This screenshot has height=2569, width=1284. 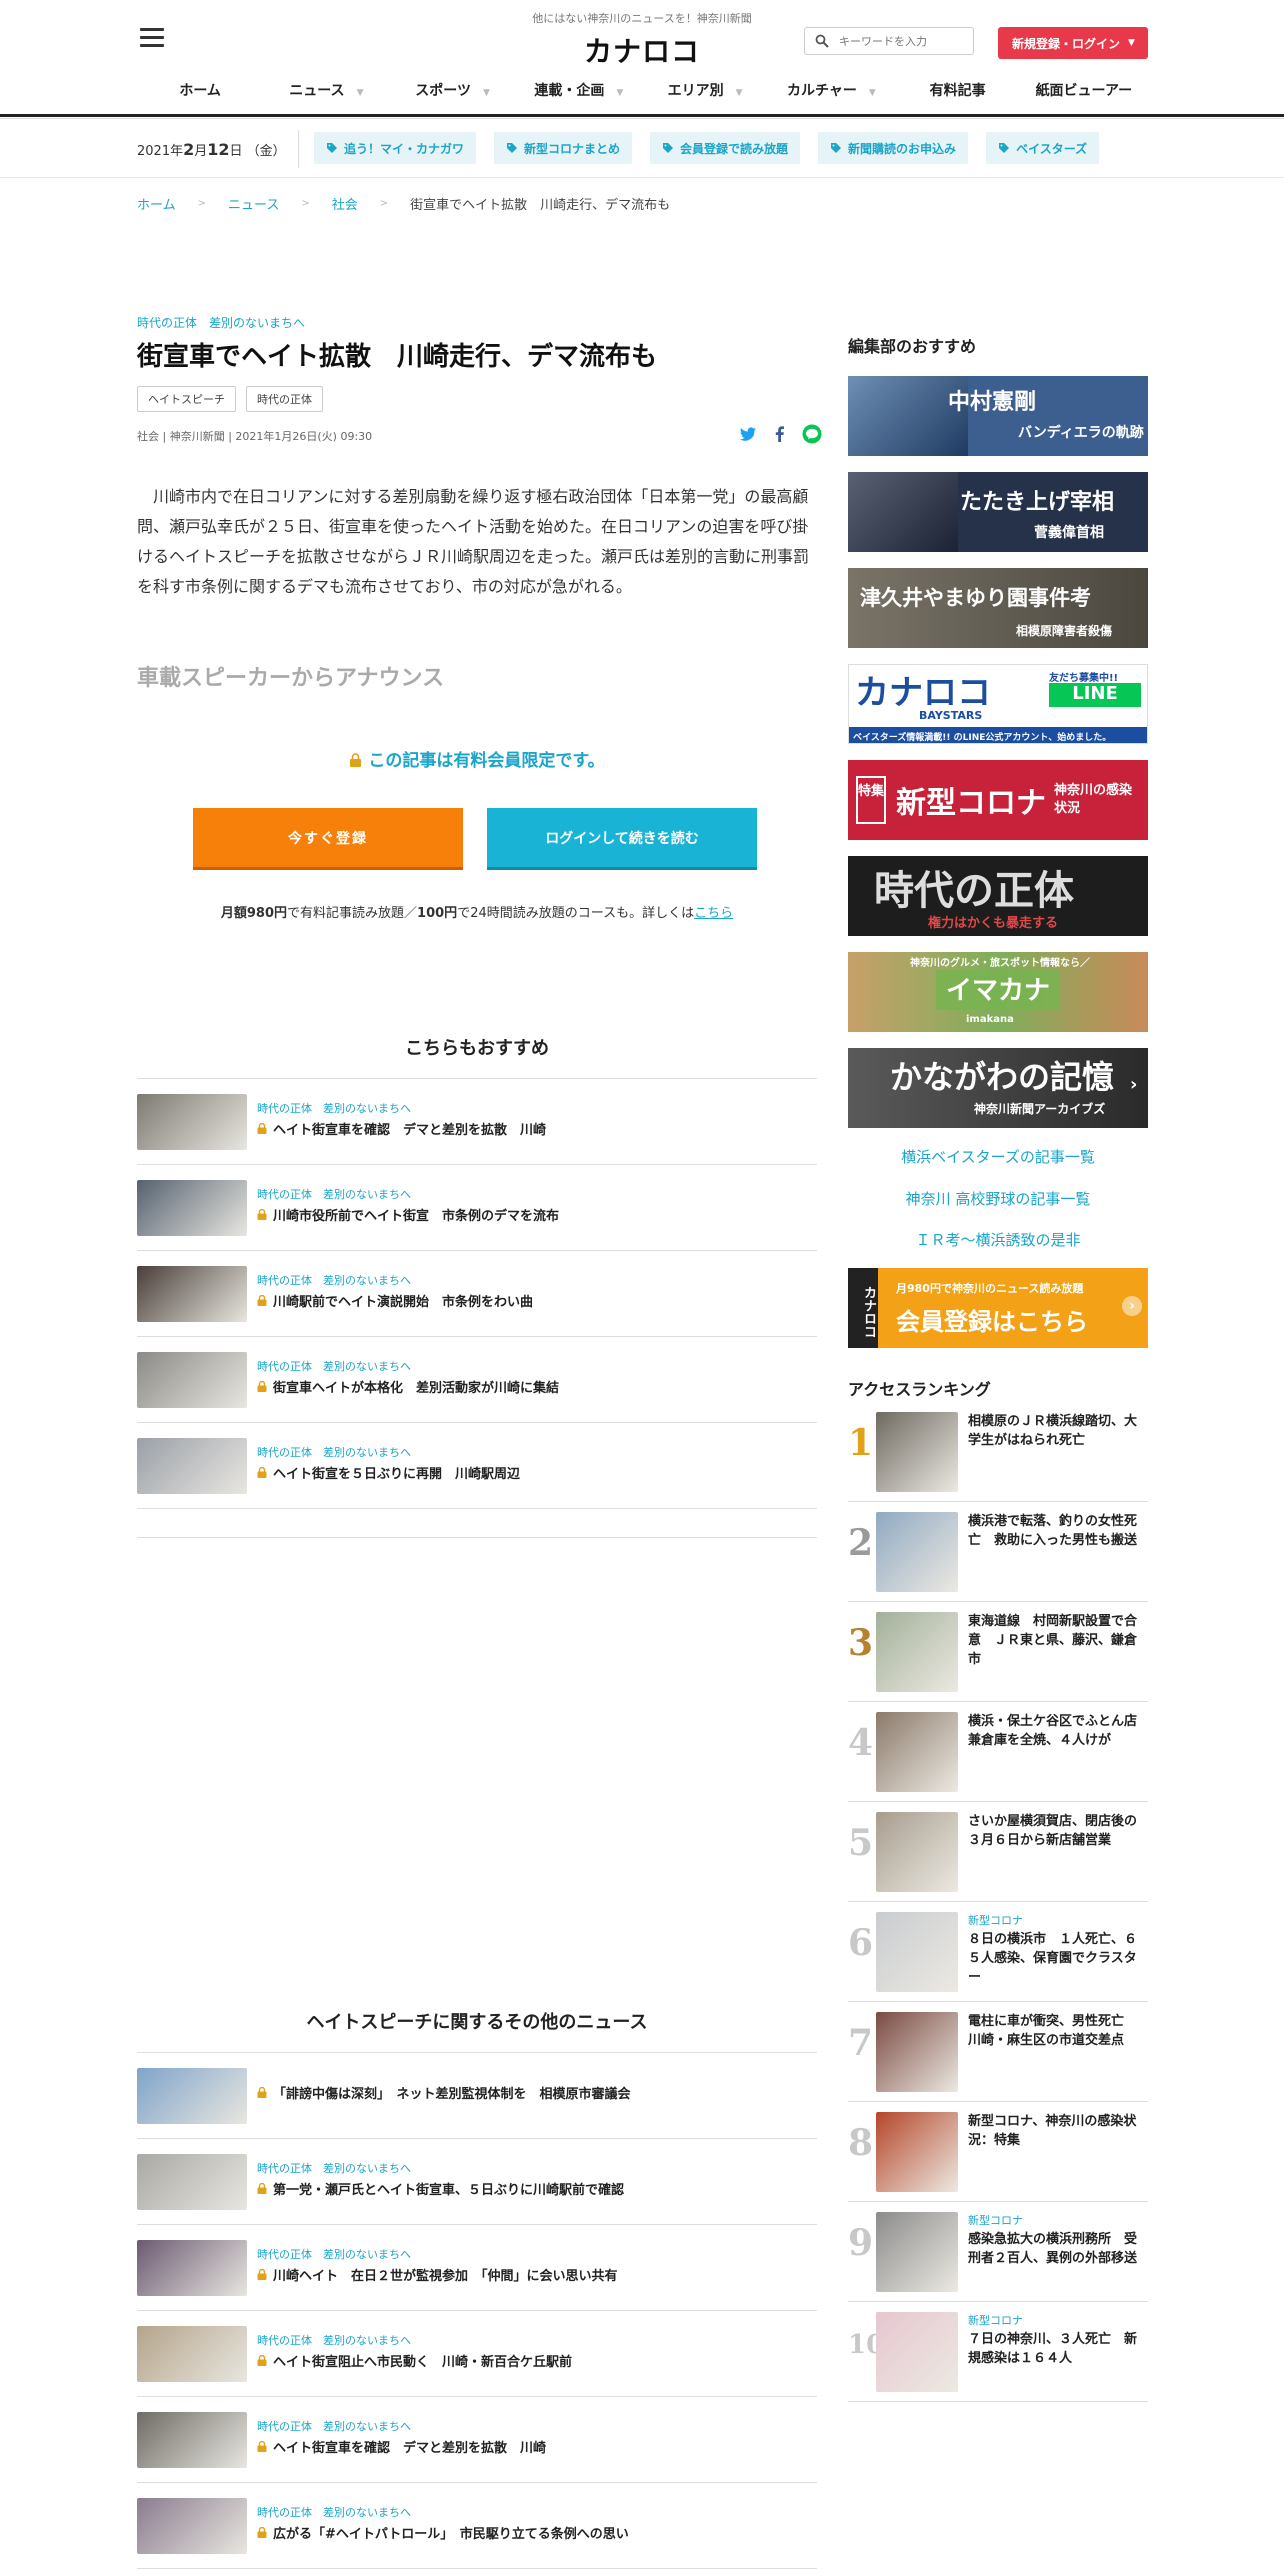 I want to click on topic-tag: 追う！マイ・カナガワ, so click(x=395, y=148).